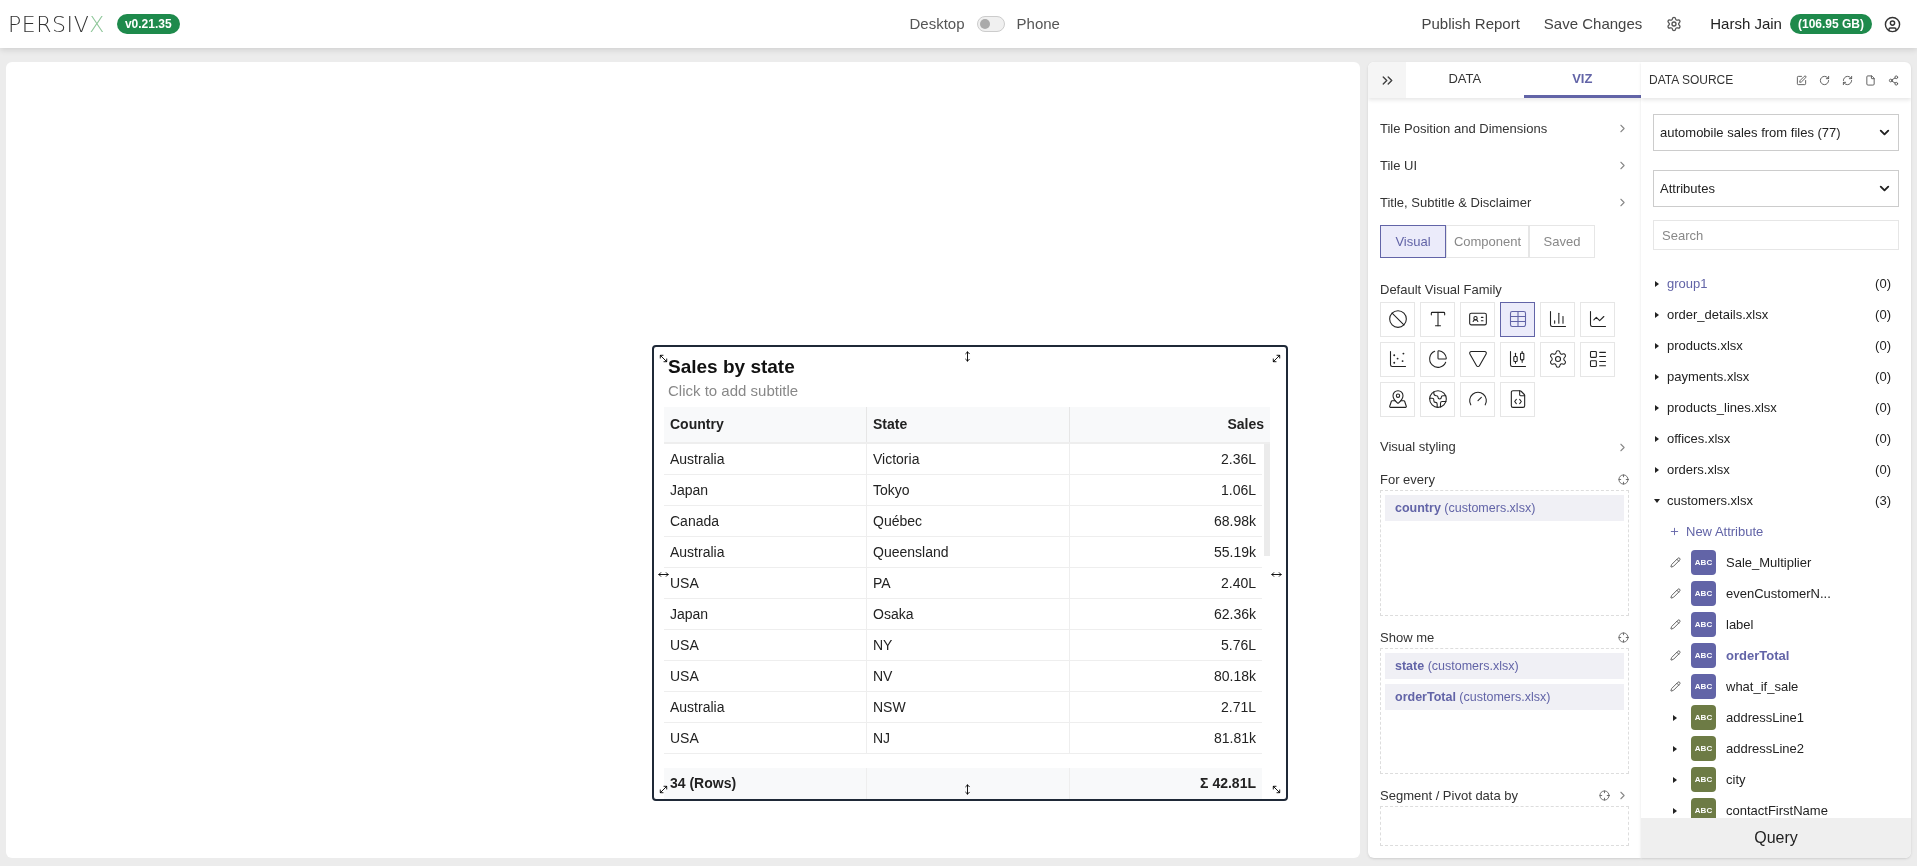 The height and width of the screenshot is (866, 1917). What do you see at coordinates (1170, 424) in the screenshot?
I see `column-header: Sales` at bounding box center [1170, 424].